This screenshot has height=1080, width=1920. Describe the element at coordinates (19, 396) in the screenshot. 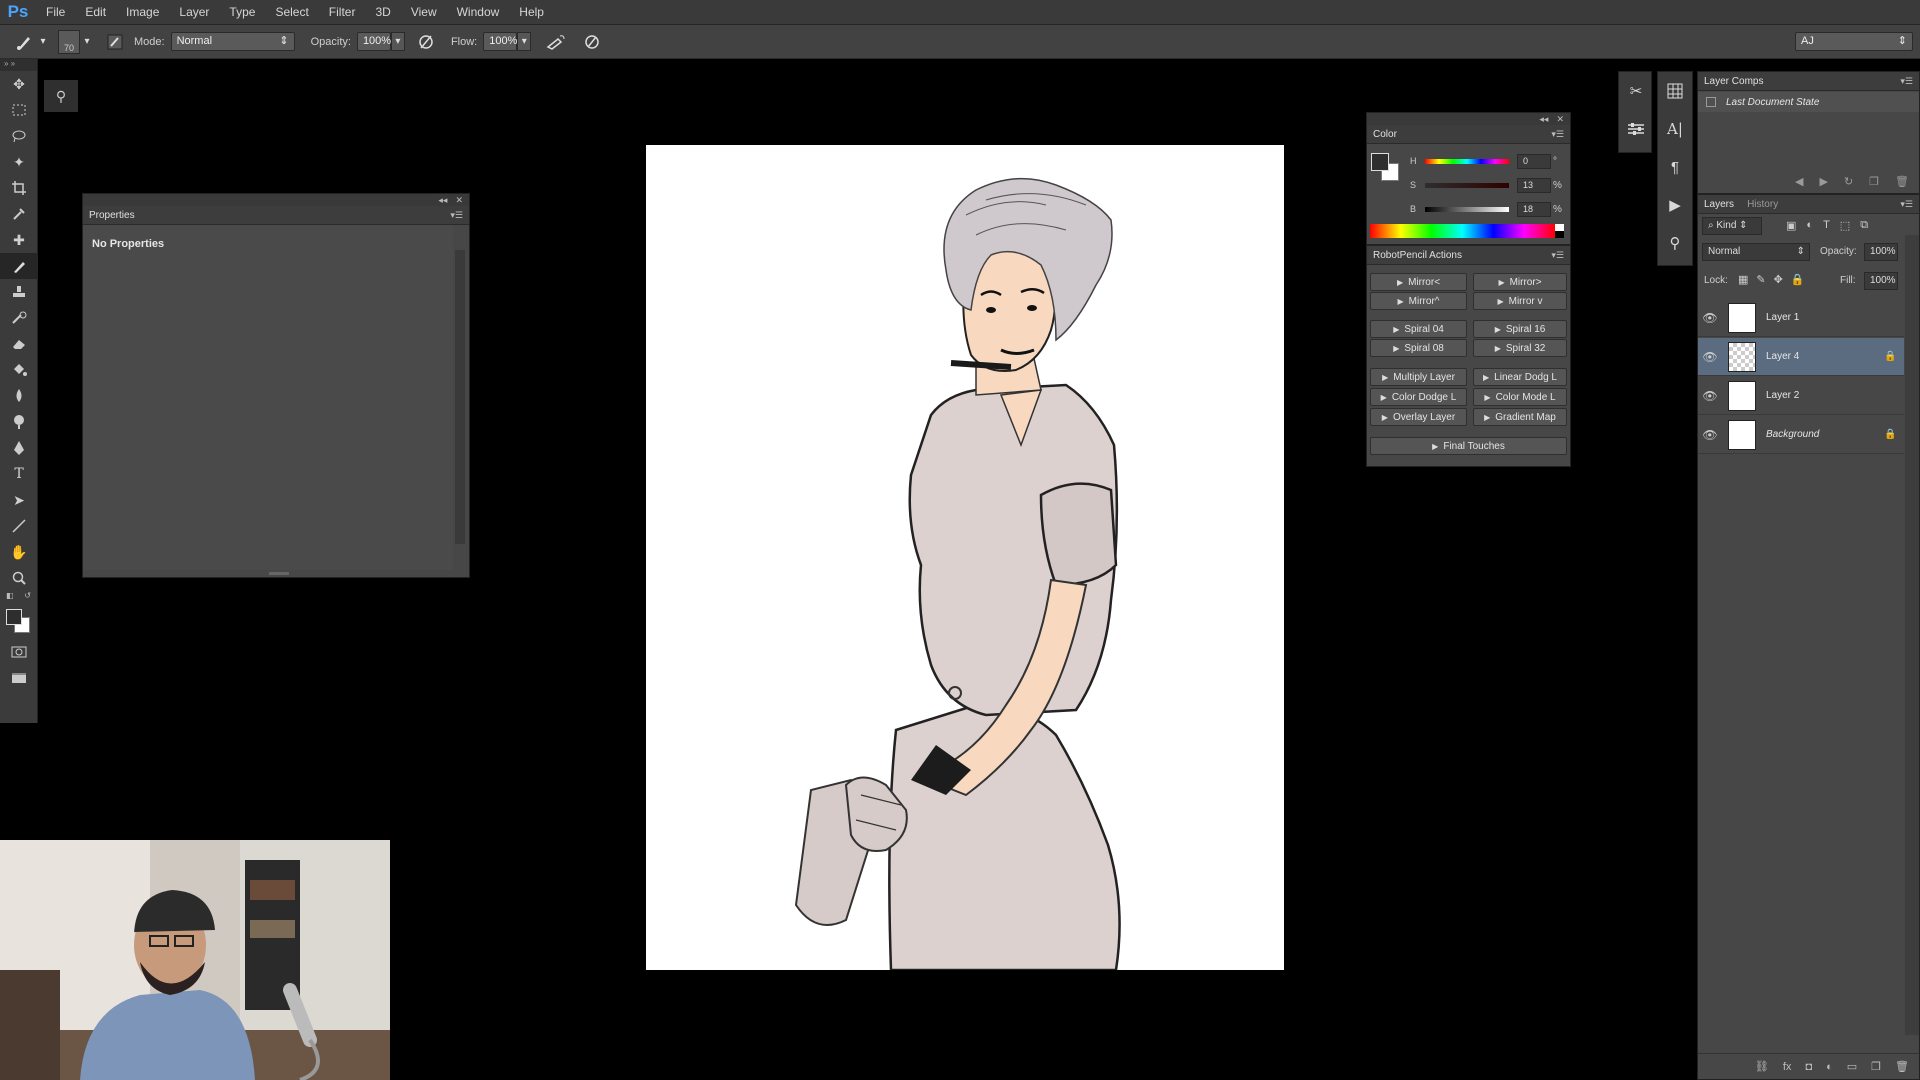

I see `blur-tool-icon` at that location.